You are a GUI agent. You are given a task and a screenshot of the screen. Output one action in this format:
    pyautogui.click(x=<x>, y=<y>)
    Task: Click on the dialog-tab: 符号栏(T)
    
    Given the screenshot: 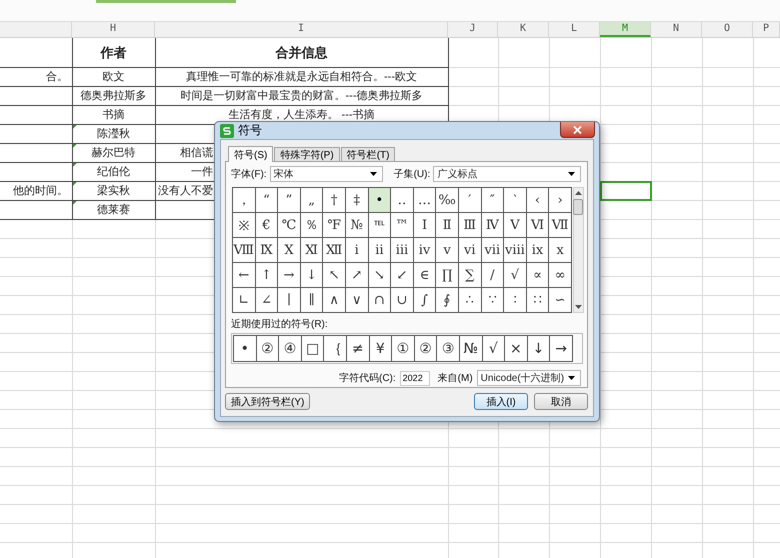 What is the action you would take?
    pyautogui.click(x=368, y=154)
    